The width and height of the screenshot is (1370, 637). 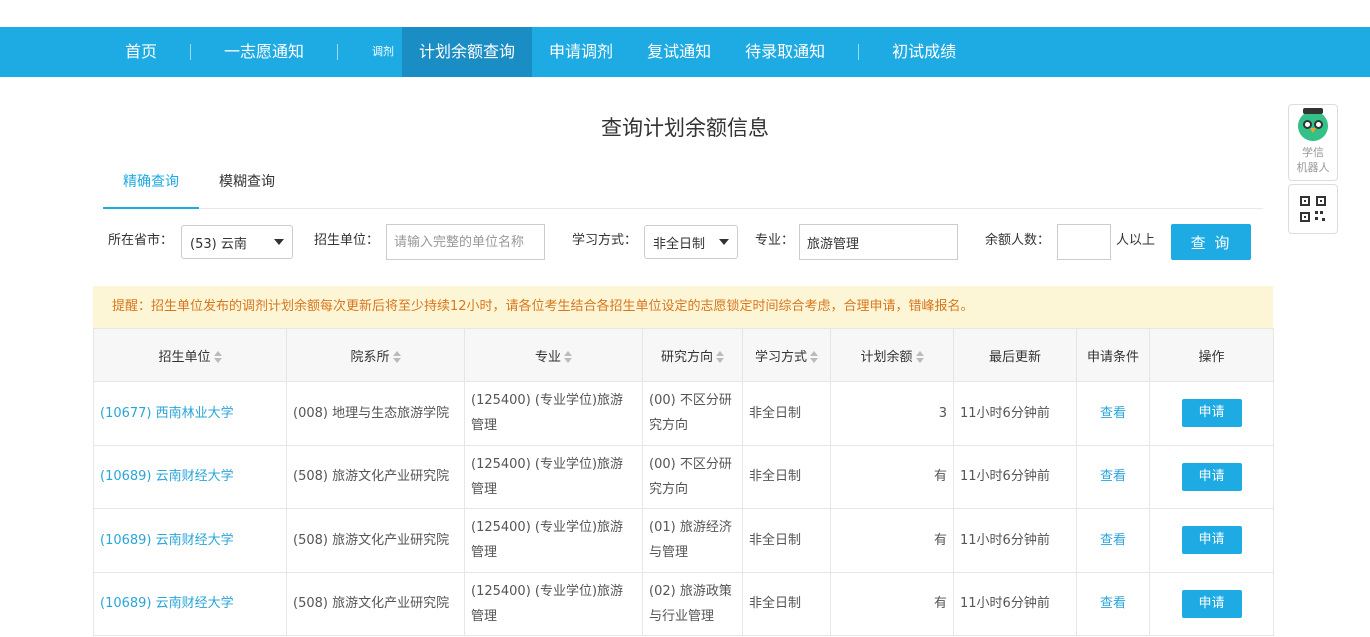 What do you see at coordinates (1015, 355) in the screenshot?
I see `col-header-updated: 最后更新` at bounding box center [1015, 355].